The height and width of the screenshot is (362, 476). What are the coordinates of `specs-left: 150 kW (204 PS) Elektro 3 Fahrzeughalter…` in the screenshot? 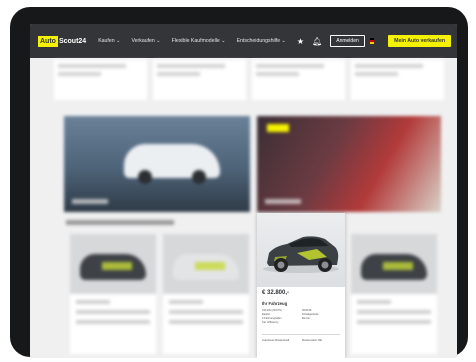 It's located at (282, 317).